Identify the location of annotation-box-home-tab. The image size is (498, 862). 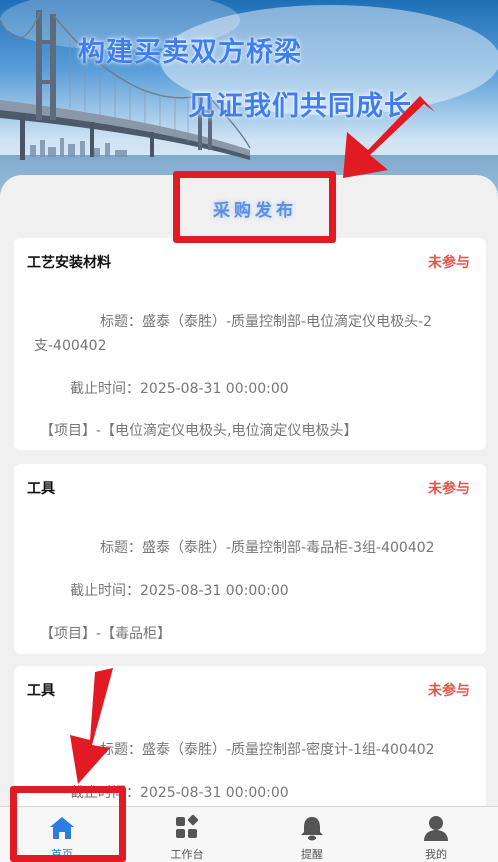
(68, 824).